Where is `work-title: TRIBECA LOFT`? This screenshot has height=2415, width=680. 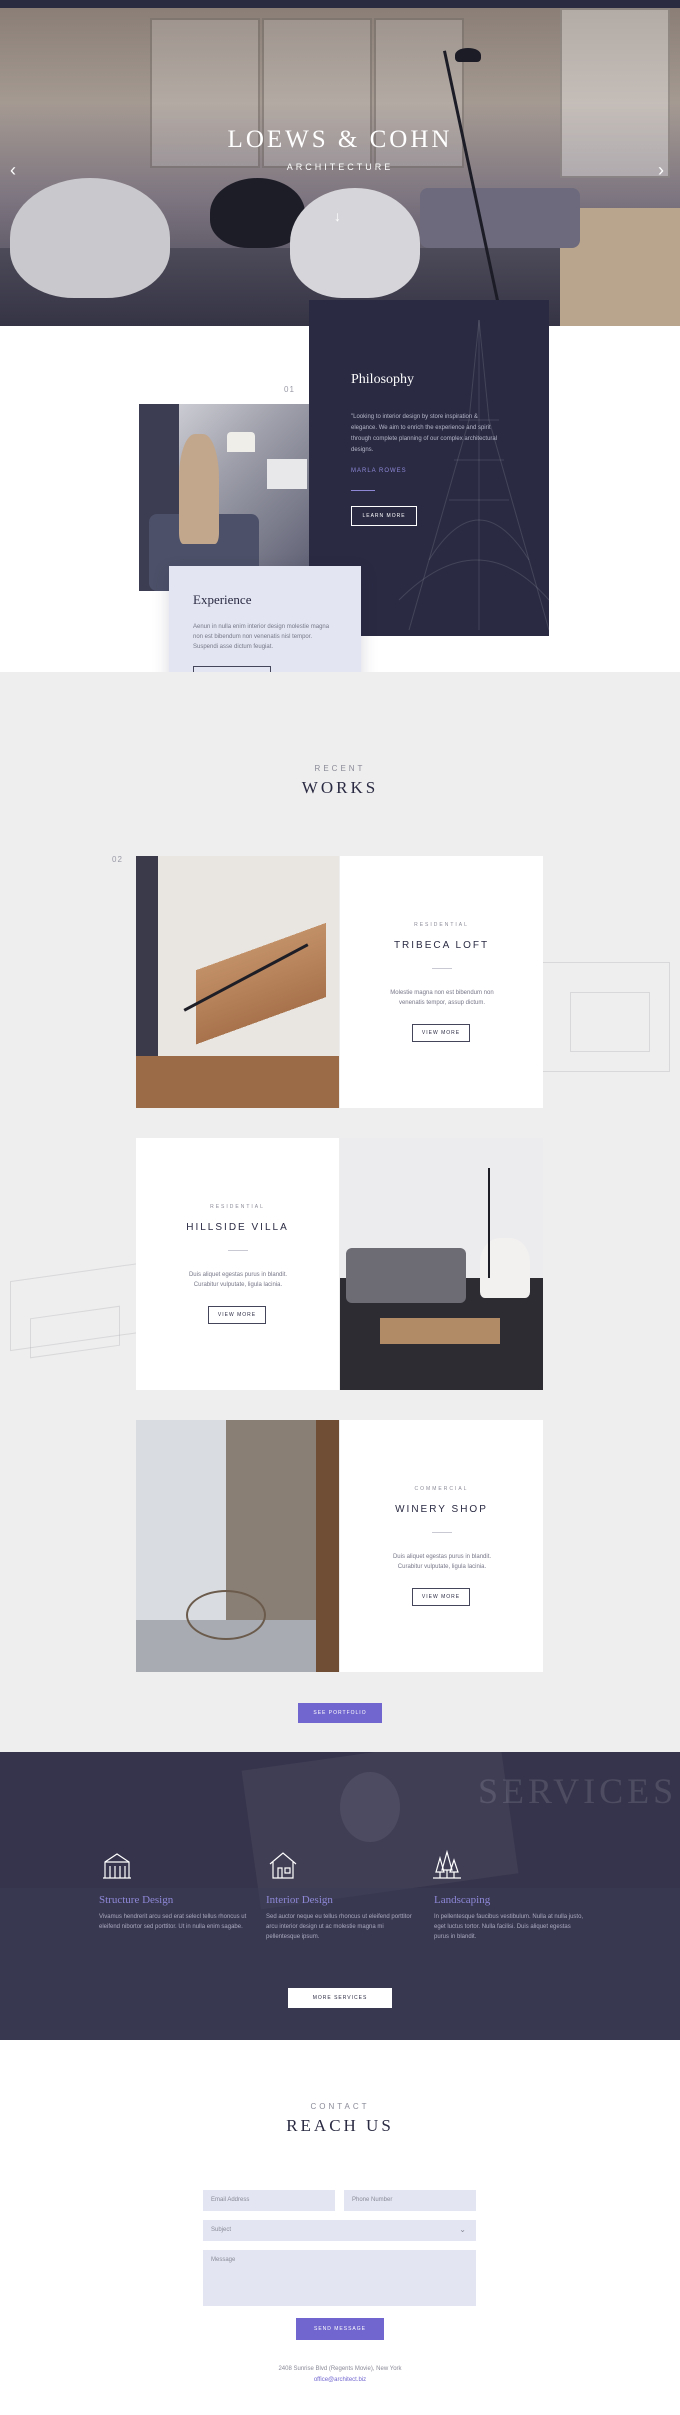 work-title: TRIBECA LOFT is located at coordinates (441, 945).